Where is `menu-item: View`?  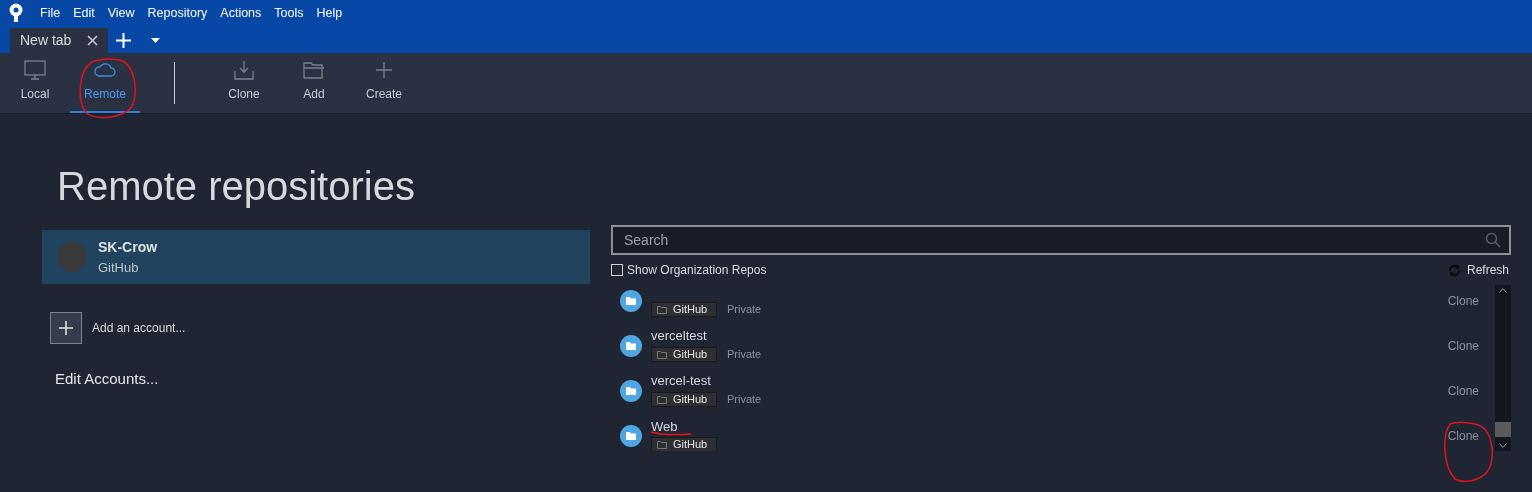
menu-item: View is located at coordinates (121, 13).